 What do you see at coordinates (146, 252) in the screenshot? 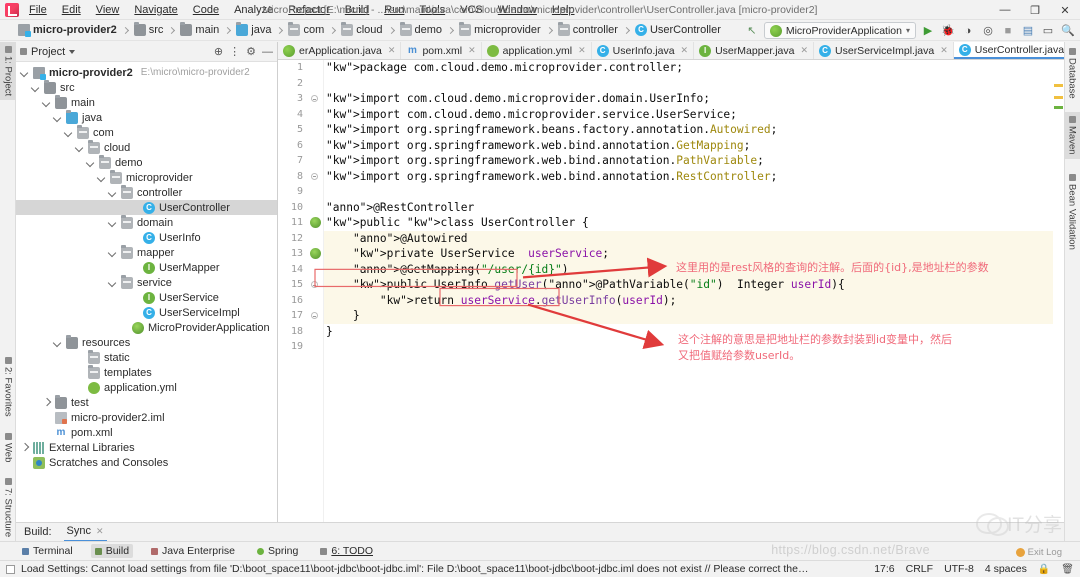
I see `tree-node: mapper` at bounding box center [146, 252].